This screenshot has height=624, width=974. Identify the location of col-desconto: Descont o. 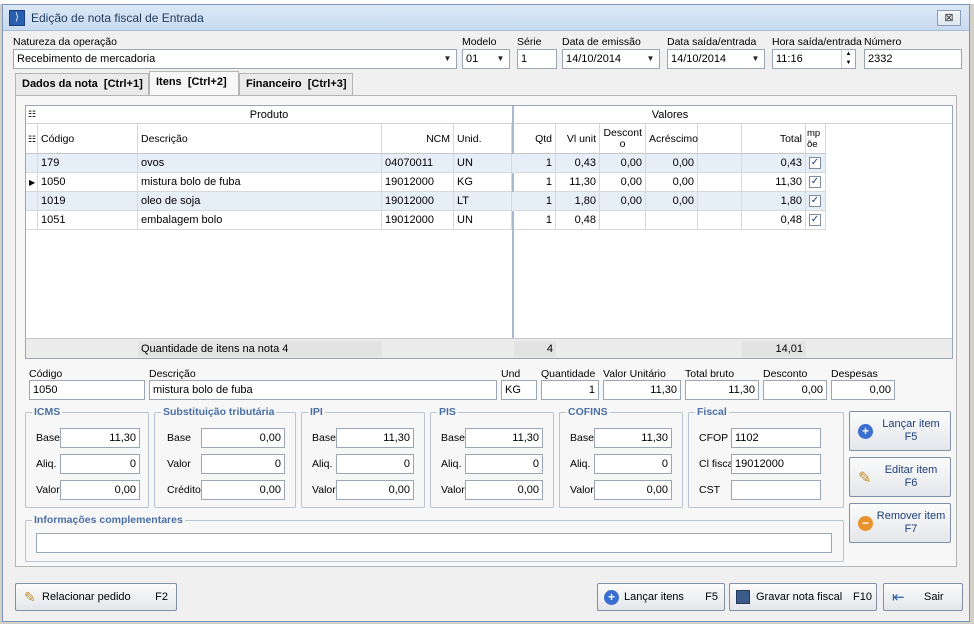
(623, 139).